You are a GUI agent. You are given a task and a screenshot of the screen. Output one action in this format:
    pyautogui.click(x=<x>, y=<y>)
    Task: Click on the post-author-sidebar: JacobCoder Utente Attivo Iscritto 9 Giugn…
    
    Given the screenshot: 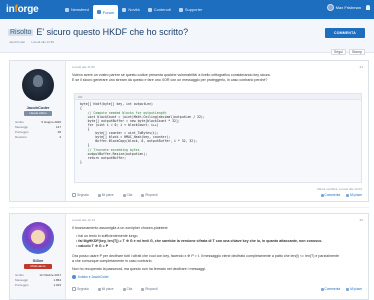 What is the action you would take?
    pyautogui.click(x=38, y=131)
    